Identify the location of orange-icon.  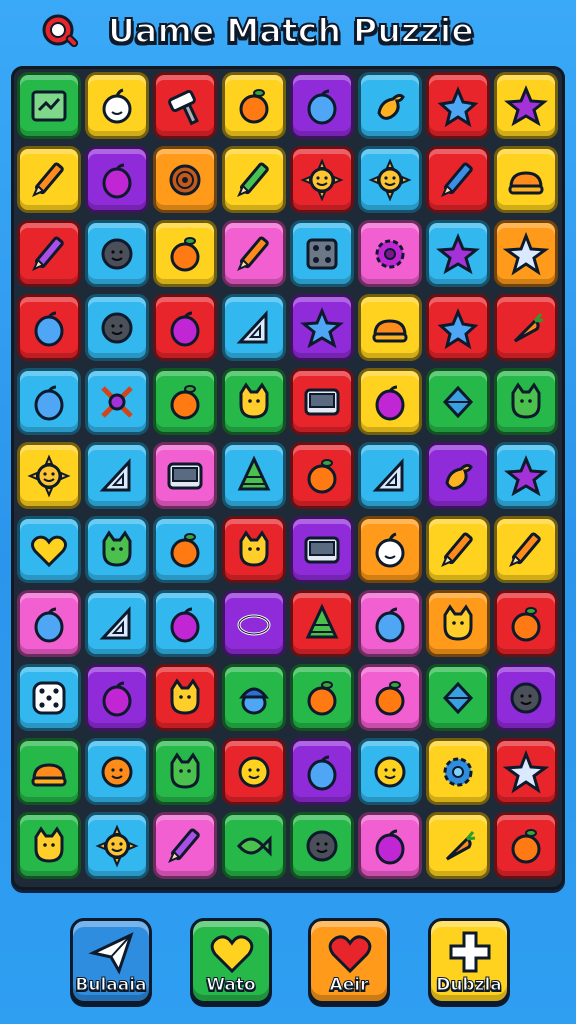
(322, 476).